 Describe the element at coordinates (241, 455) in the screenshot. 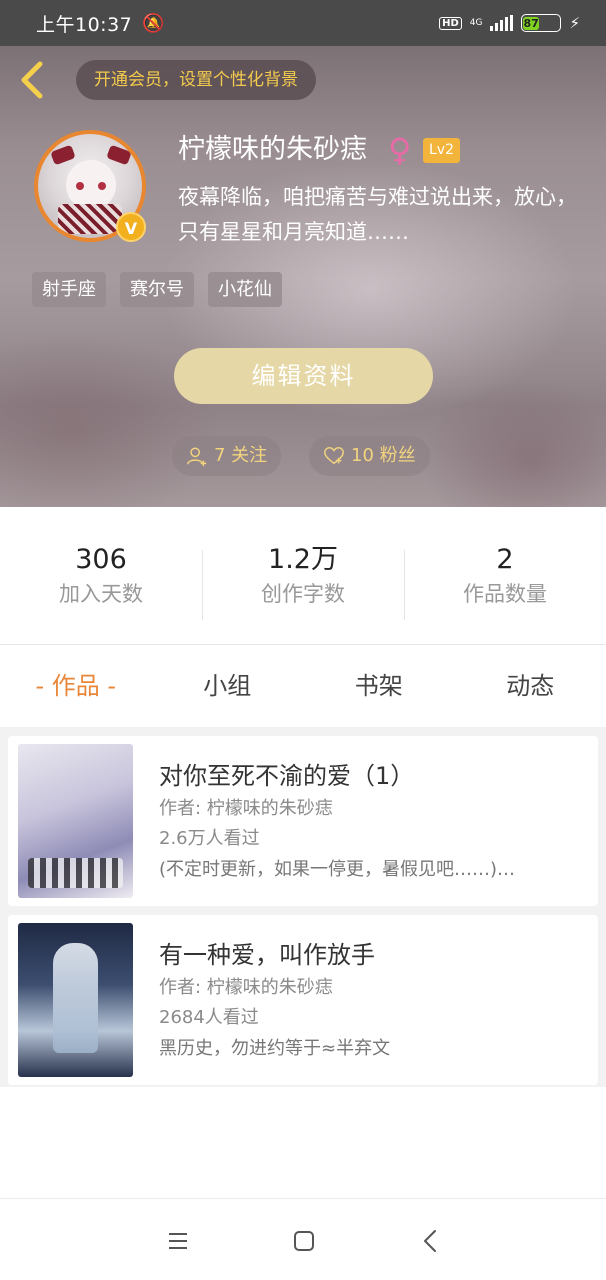

I see `following-count: 7 关注` at that location.